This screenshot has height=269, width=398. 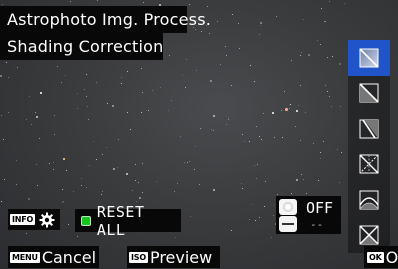 What do you see at coordinates (369, 235) in the screenshot?
I see `gradient-cross-icon` at bounding box center [369, 235].